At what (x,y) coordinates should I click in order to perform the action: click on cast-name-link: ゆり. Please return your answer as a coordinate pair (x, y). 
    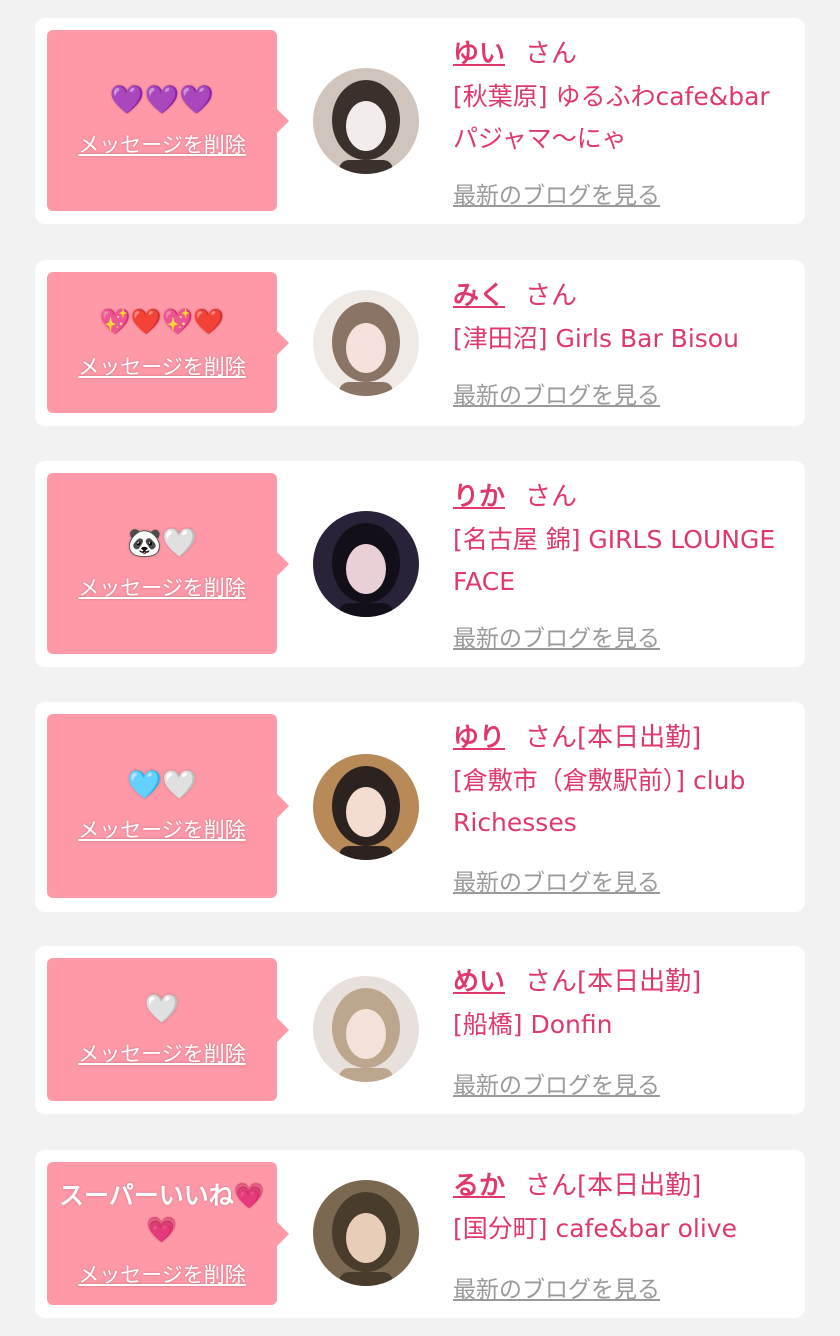
    Looking at the image, I should click on (479, 738).